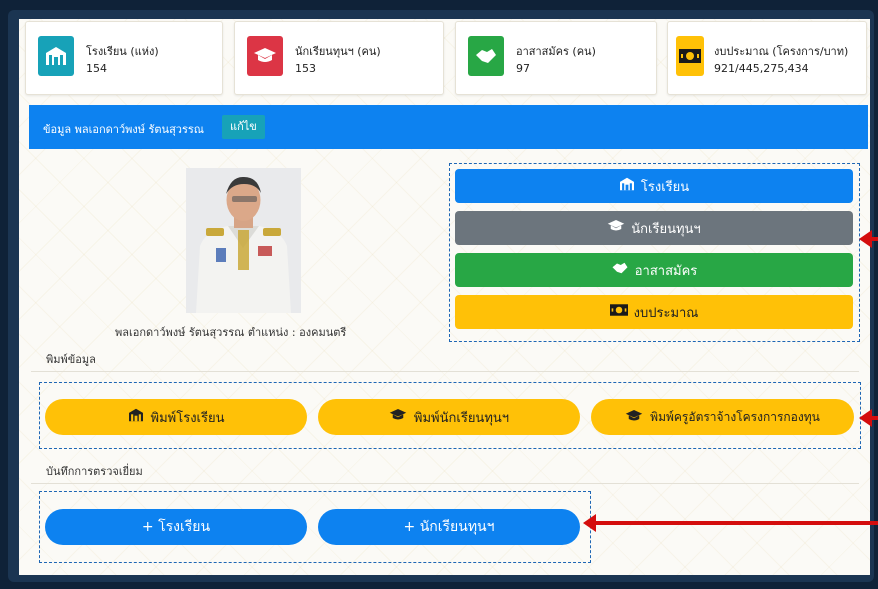  Describe the element at coordinates (781, 51) in the screenshot. I see `stat-label: งบประมาณ (โครงการ/บาท)` at that location.